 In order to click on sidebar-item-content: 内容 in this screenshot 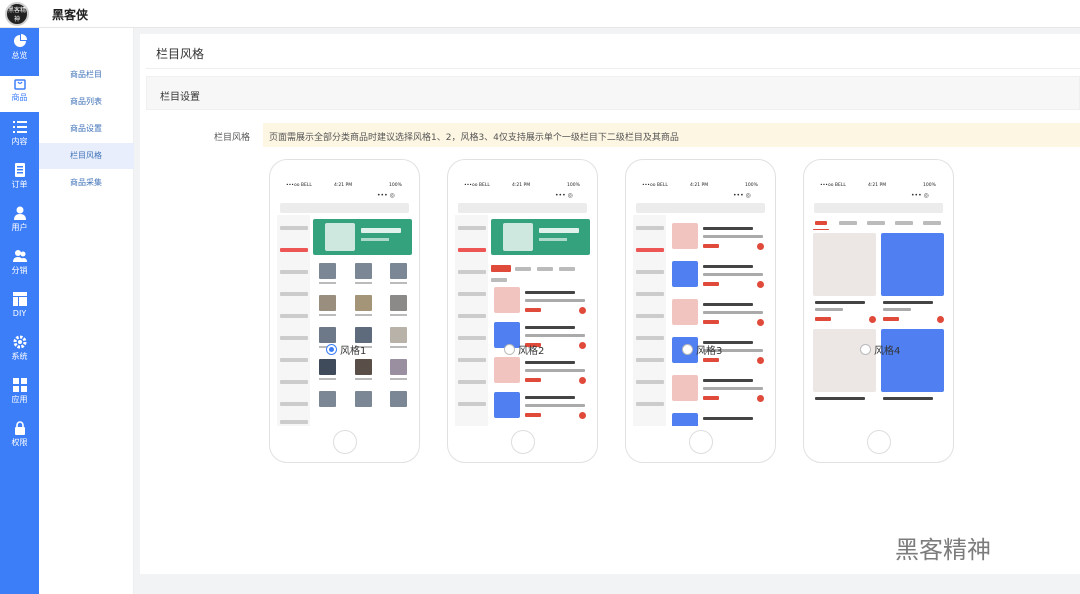, I will do `click(19, 138)`.